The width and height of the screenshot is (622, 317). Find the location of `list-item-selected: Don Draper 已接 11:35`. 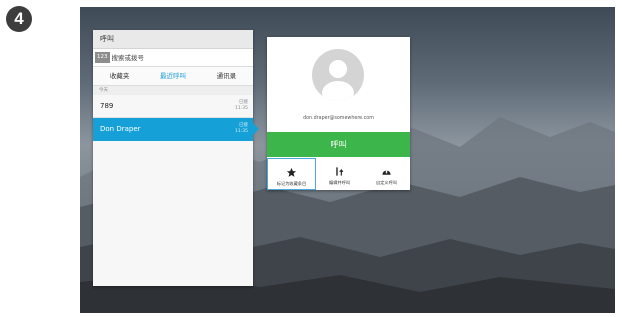

list-item-selected: Don Draper 已接 11:35 is located at coordinates (176, 129).